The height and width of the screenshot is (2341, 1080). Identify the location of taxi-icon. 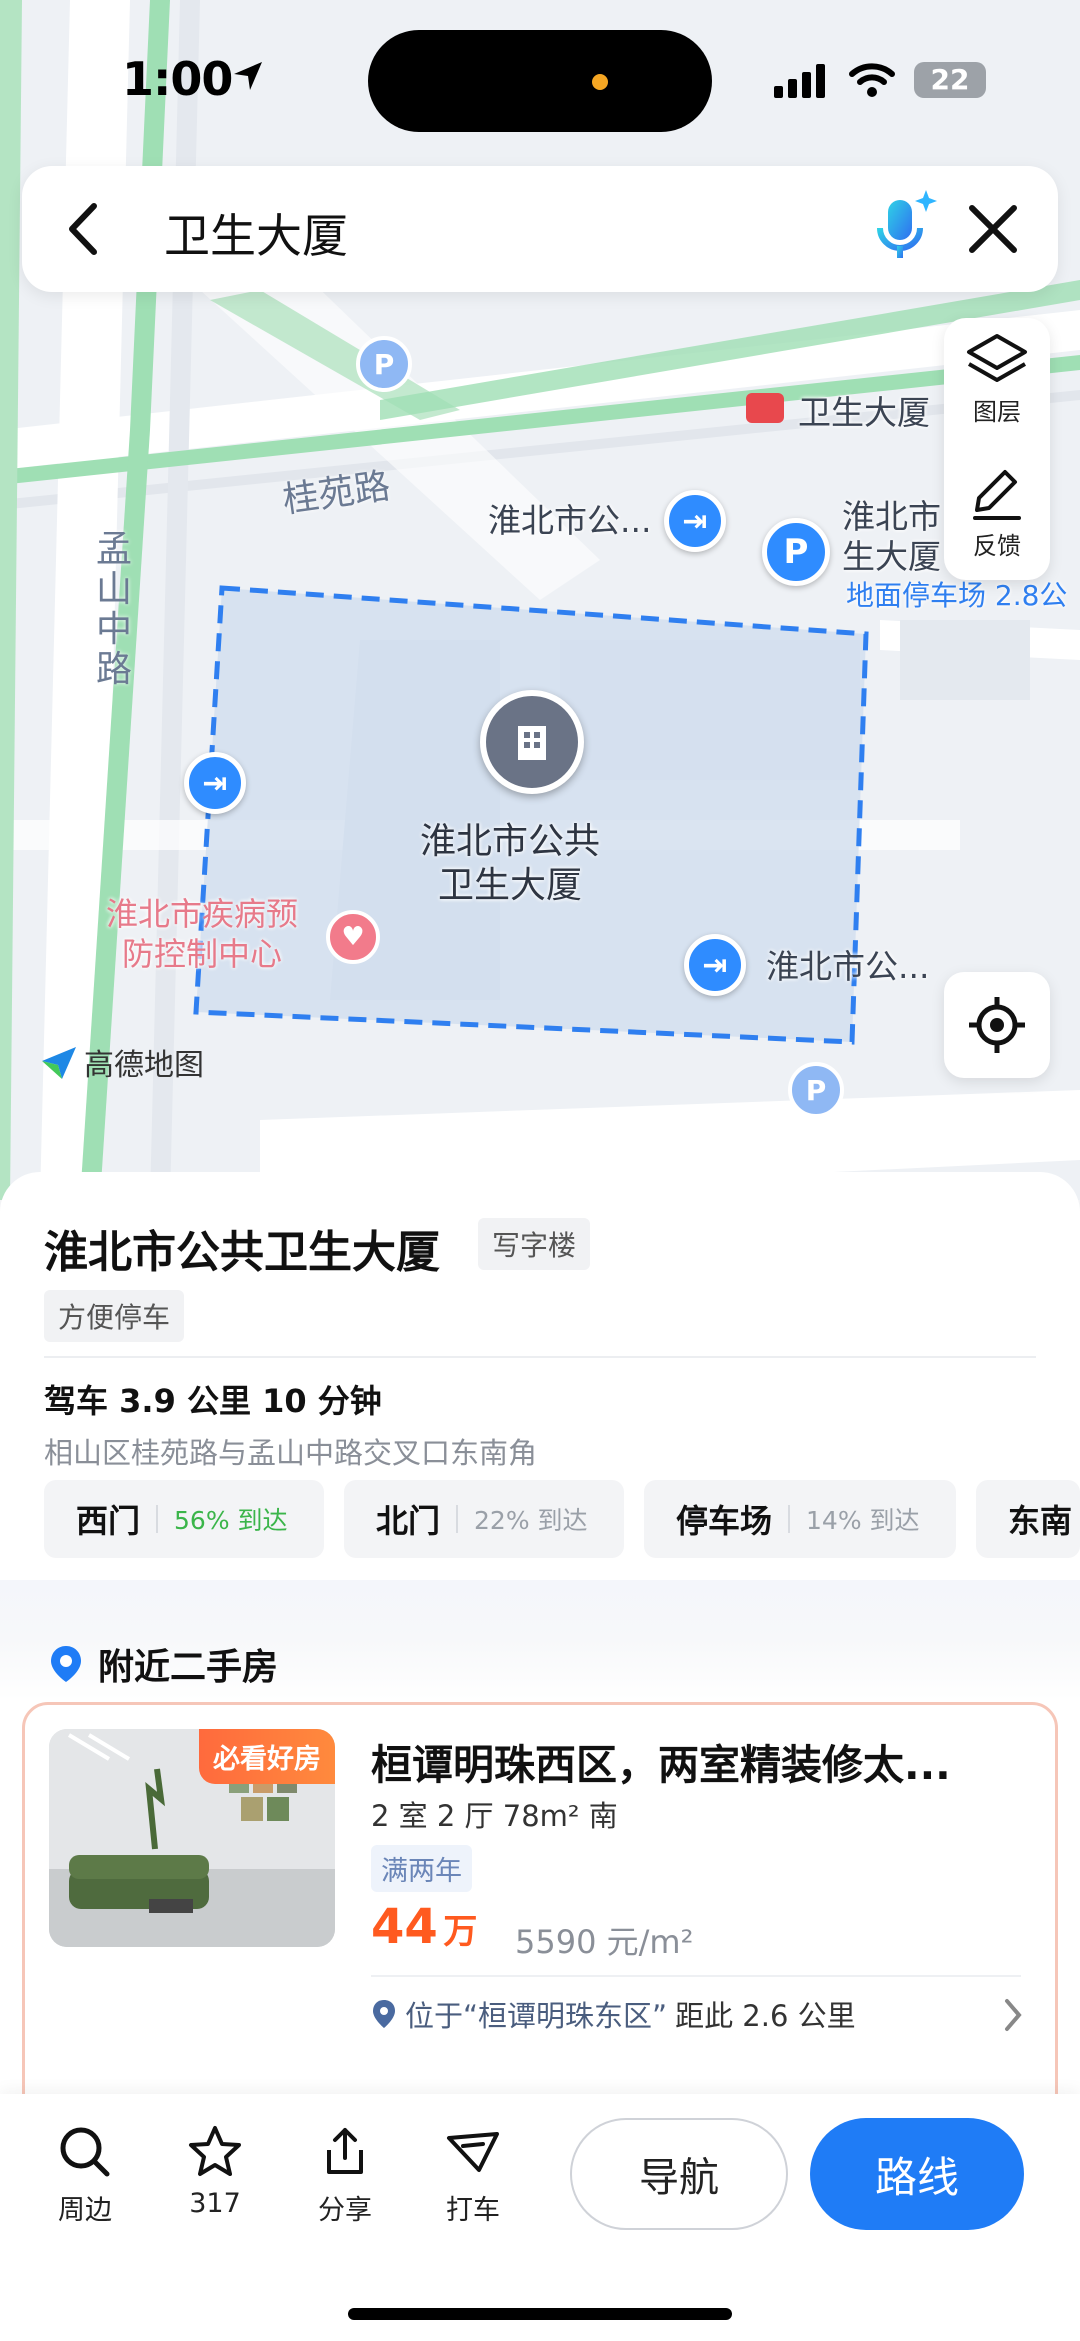
(473, 2152).